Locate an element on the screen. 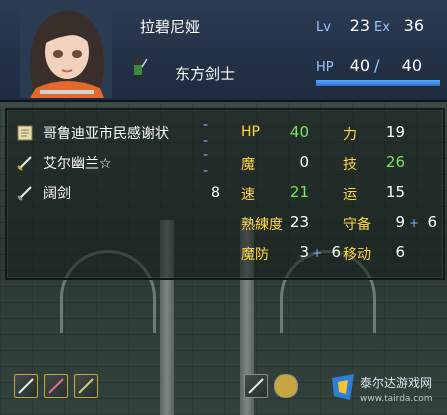 Image resolution: width=447 pixels, height=415 pixels. stat-value-defense: 9 is located at coordinates (400, 222).